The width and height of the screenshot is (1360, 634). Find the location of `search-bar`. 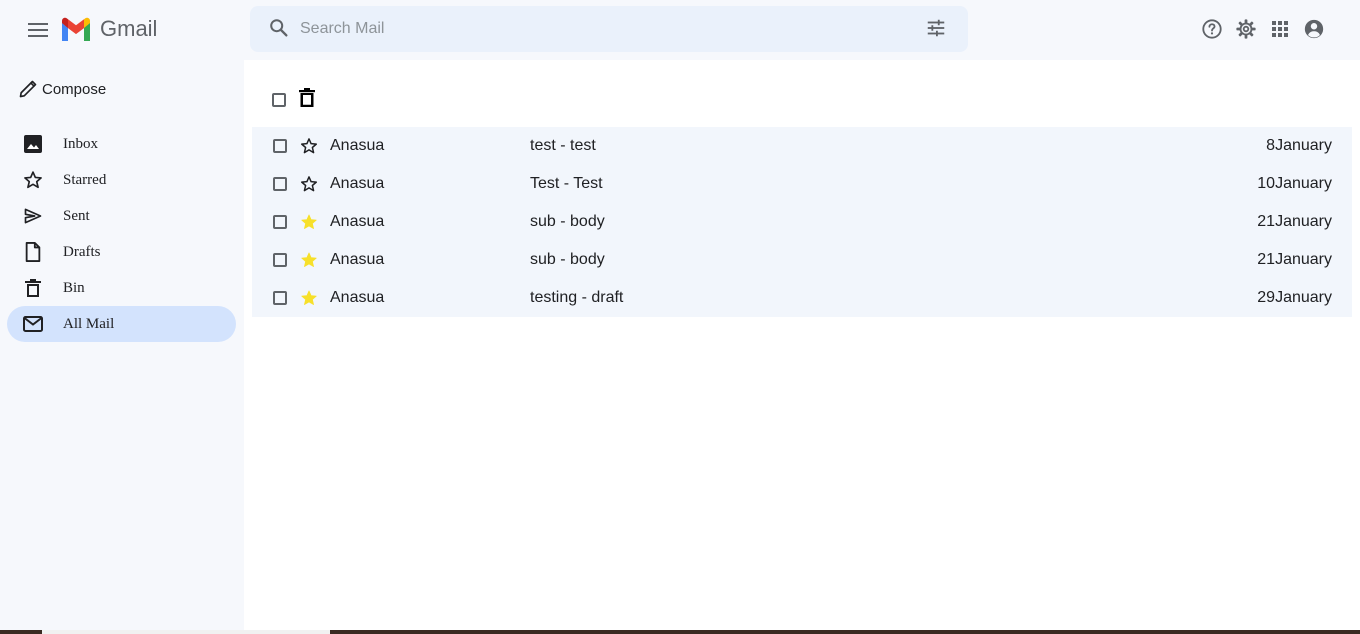

search-bar is located at coordinates (609, 29).